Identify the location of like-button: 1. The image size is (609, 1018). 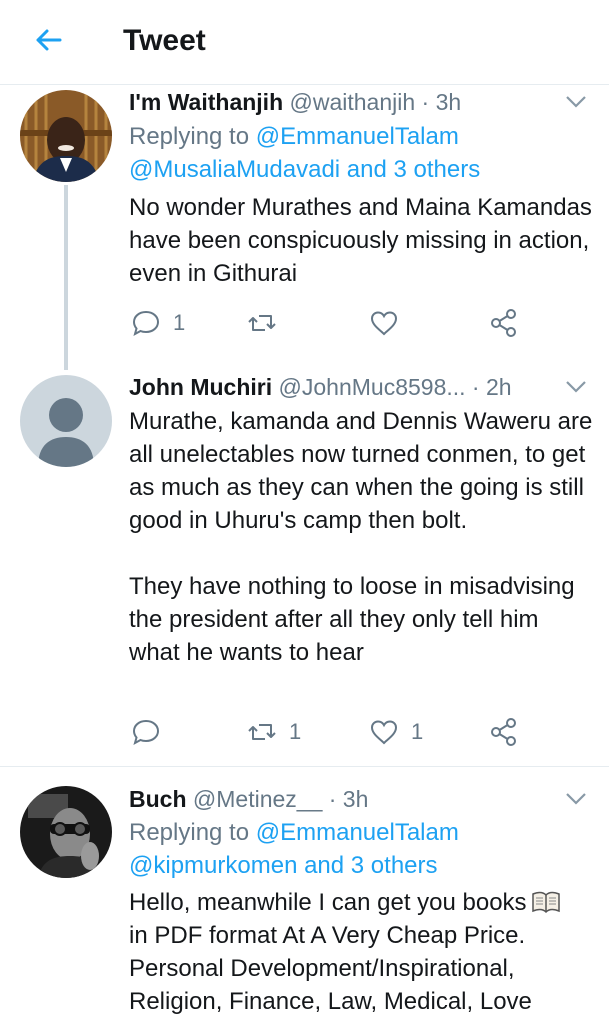
(396, 732).